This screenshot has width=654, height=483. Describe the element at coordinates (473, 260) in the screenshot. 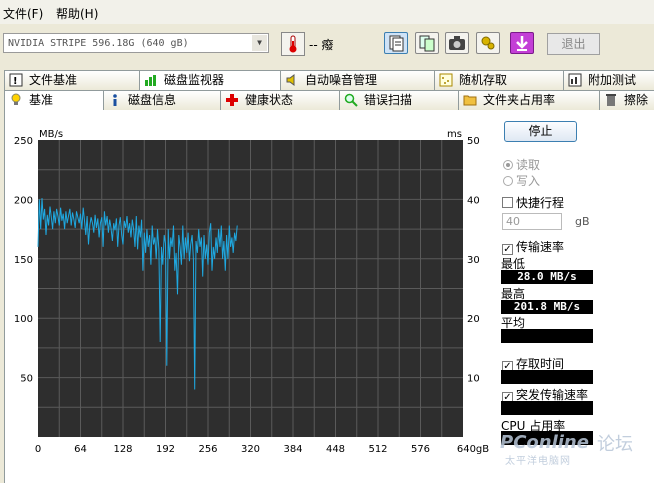

I see `y2-tick-label: 30` at that location.